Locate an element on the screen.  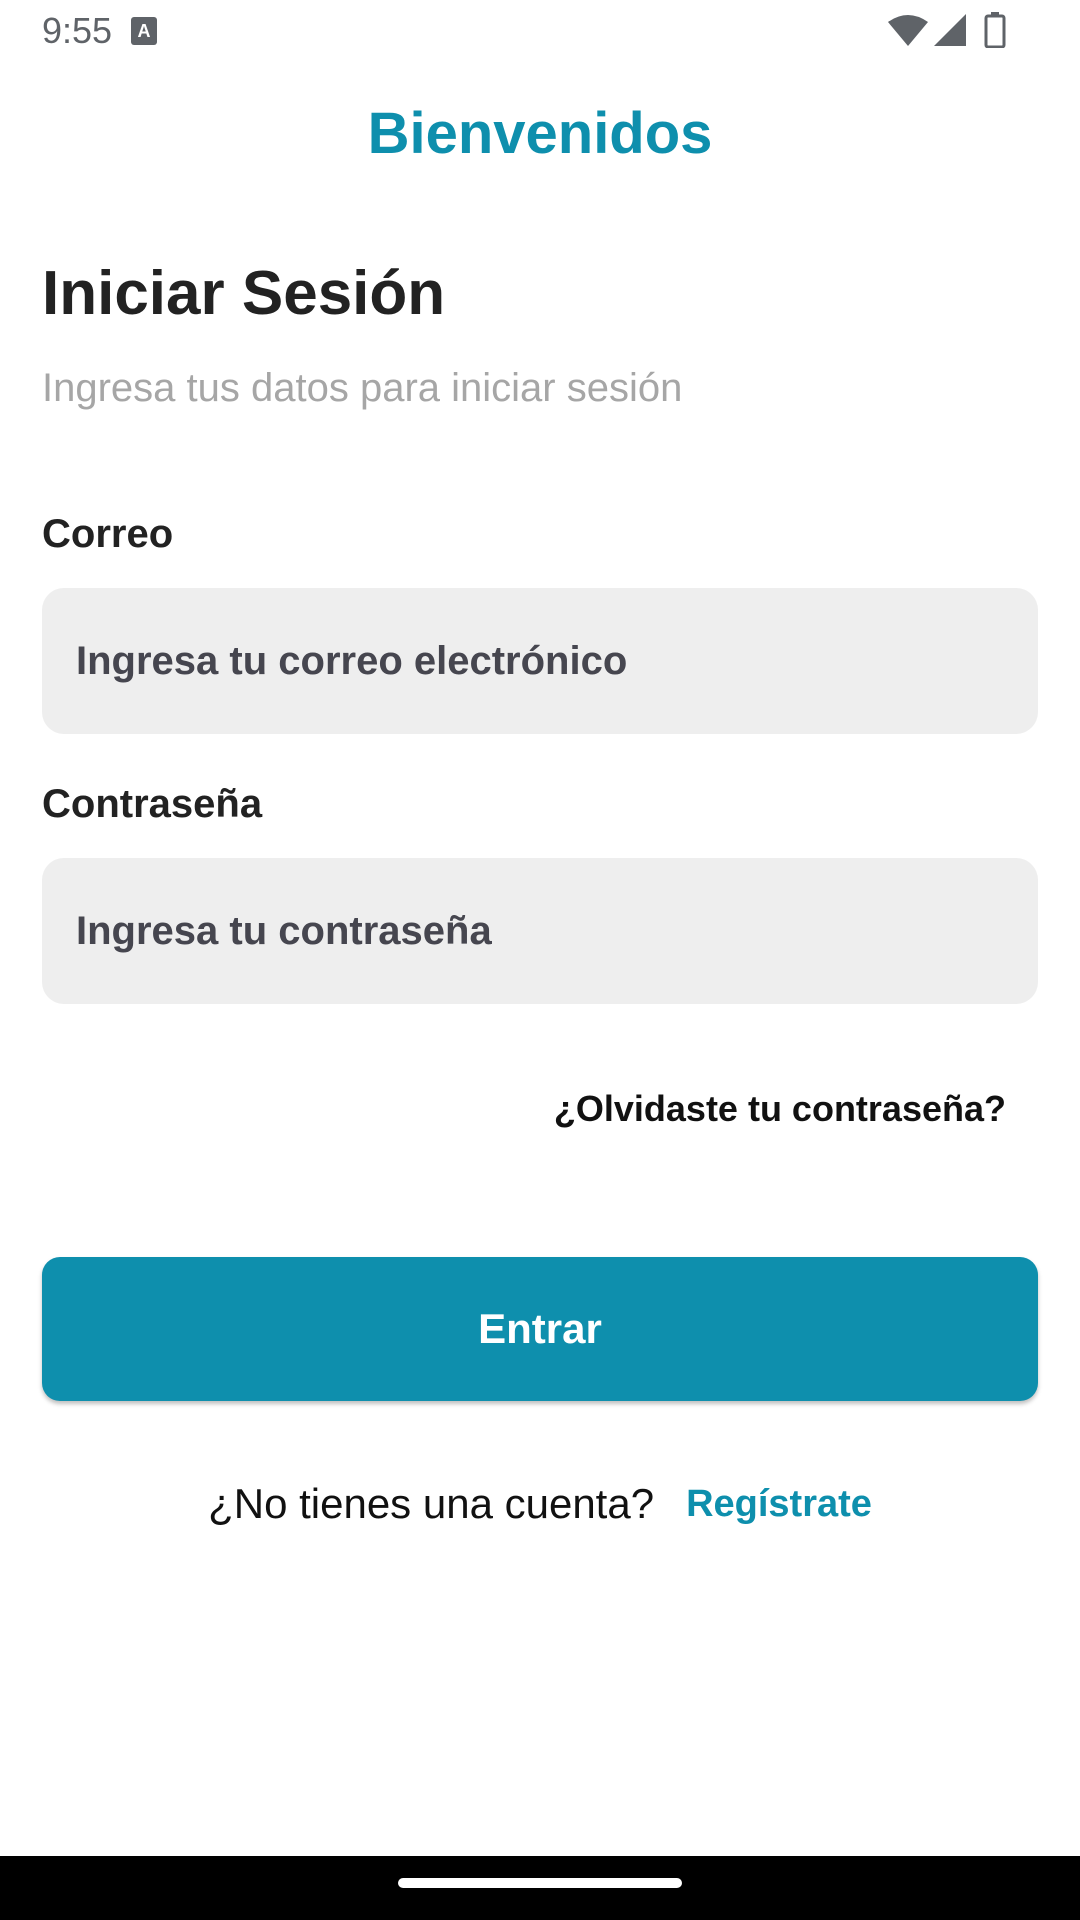
app-title: Bienvenidos is located at coordinates (540, 133).